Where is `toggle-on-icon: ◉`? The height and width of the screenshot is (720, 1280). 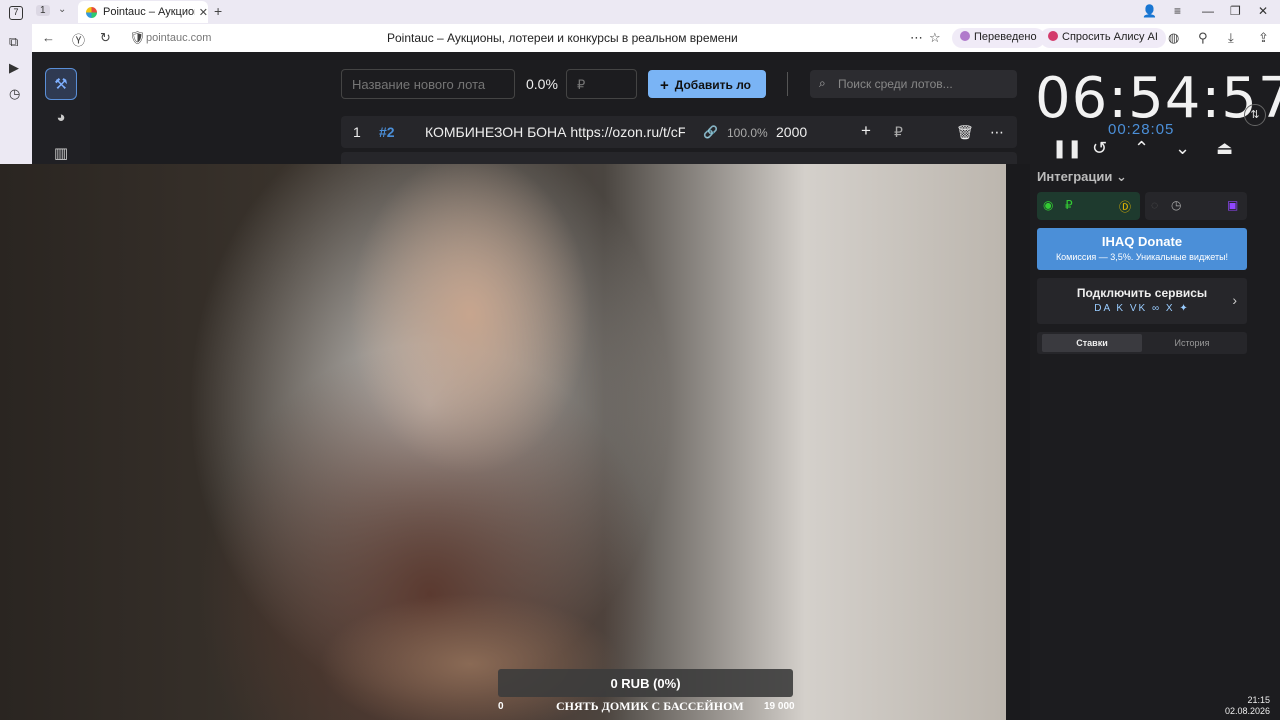 toggle-on-icon: ◉ is located at coordinates (1048, 205).